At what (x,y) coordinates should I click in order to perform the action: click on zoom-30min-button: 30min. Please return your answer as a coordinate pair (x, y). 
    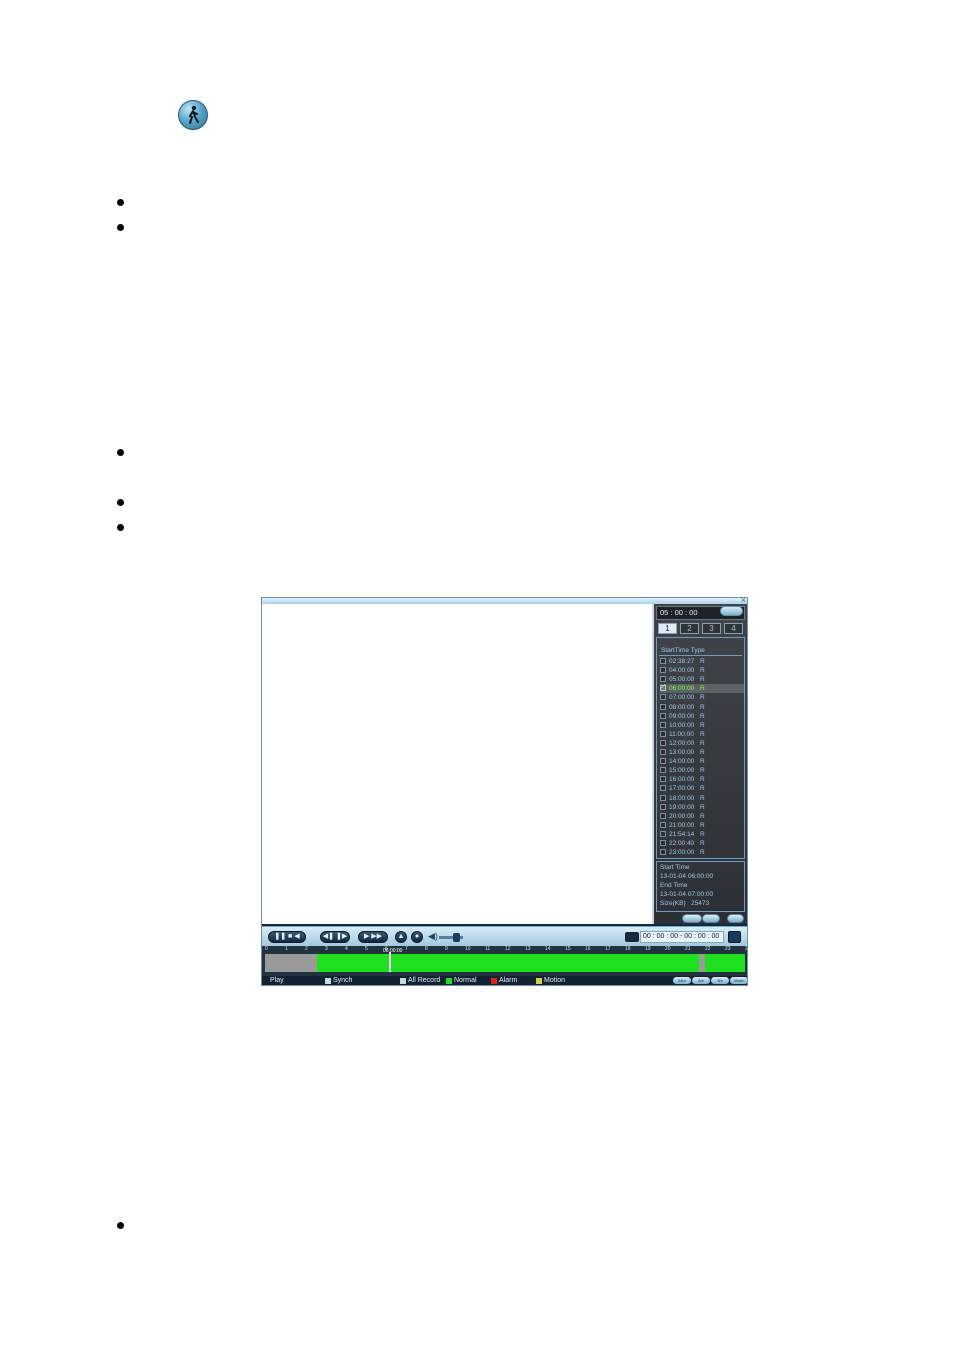
    Looking at the image, I should click on (738, 980).